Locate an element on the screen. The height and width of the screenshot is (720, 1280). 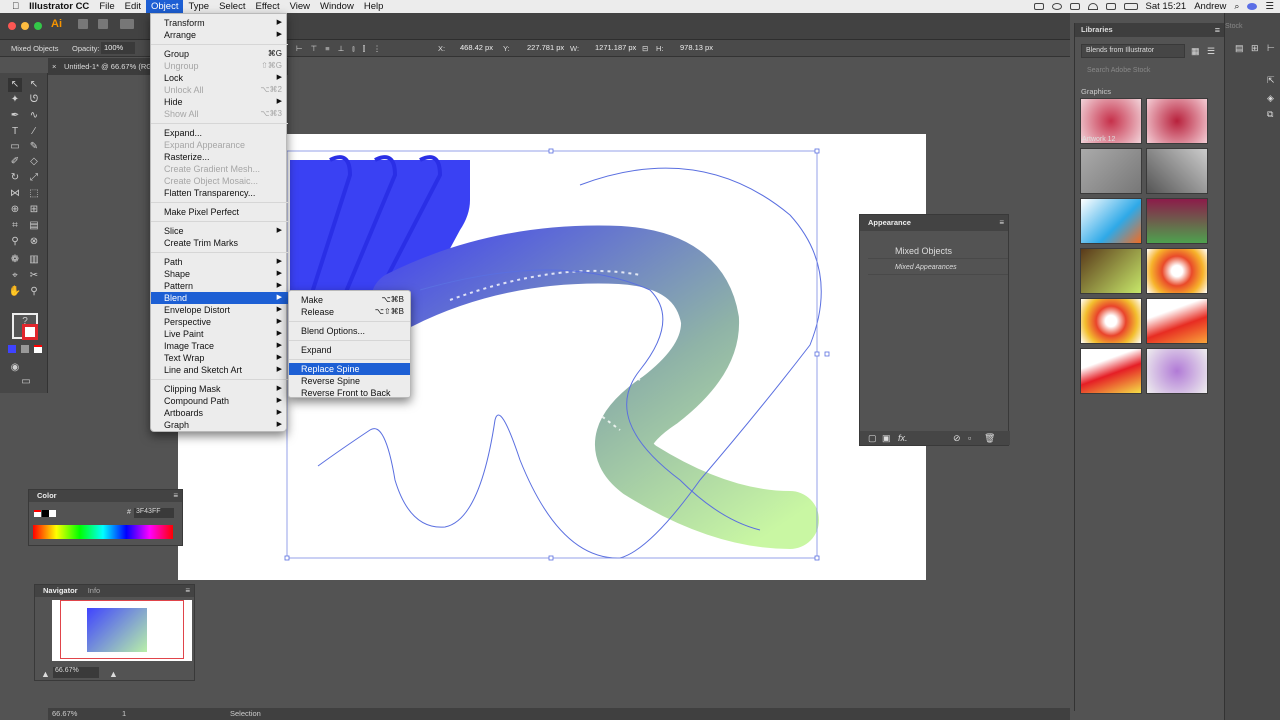
document-tab: Untitled-1* @ 66.67% (RGB is located at coordinates (104, 66).